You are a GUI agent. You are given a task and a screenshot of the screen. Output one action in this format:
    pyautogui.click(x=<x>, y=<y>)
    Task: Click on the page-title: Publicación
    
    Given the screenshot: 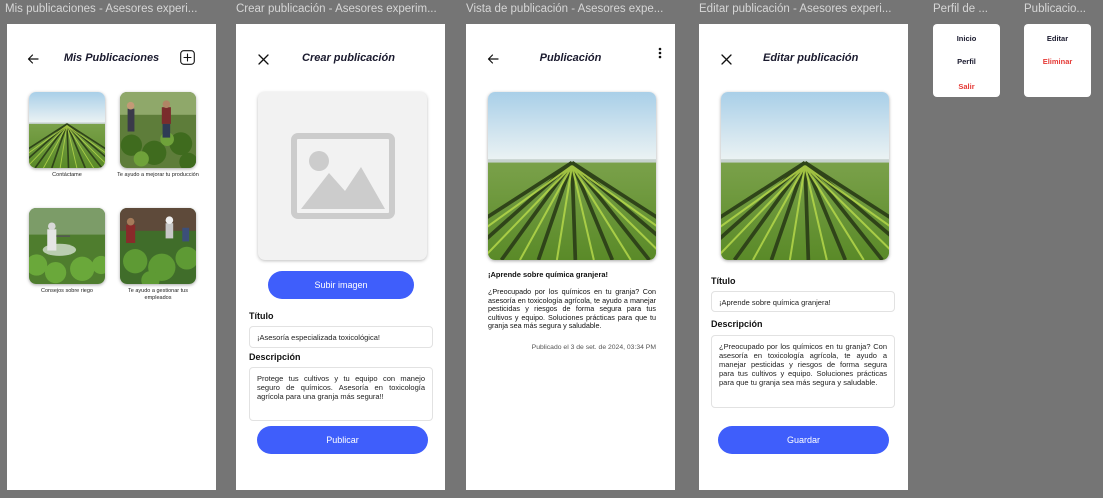 What is the action you would take?
    pyautogui.click(x=570, y=58)
    